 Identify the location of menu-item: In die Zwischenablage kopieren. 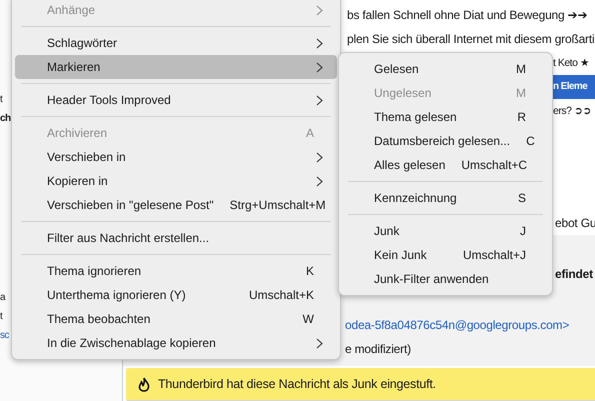
(176, 343).